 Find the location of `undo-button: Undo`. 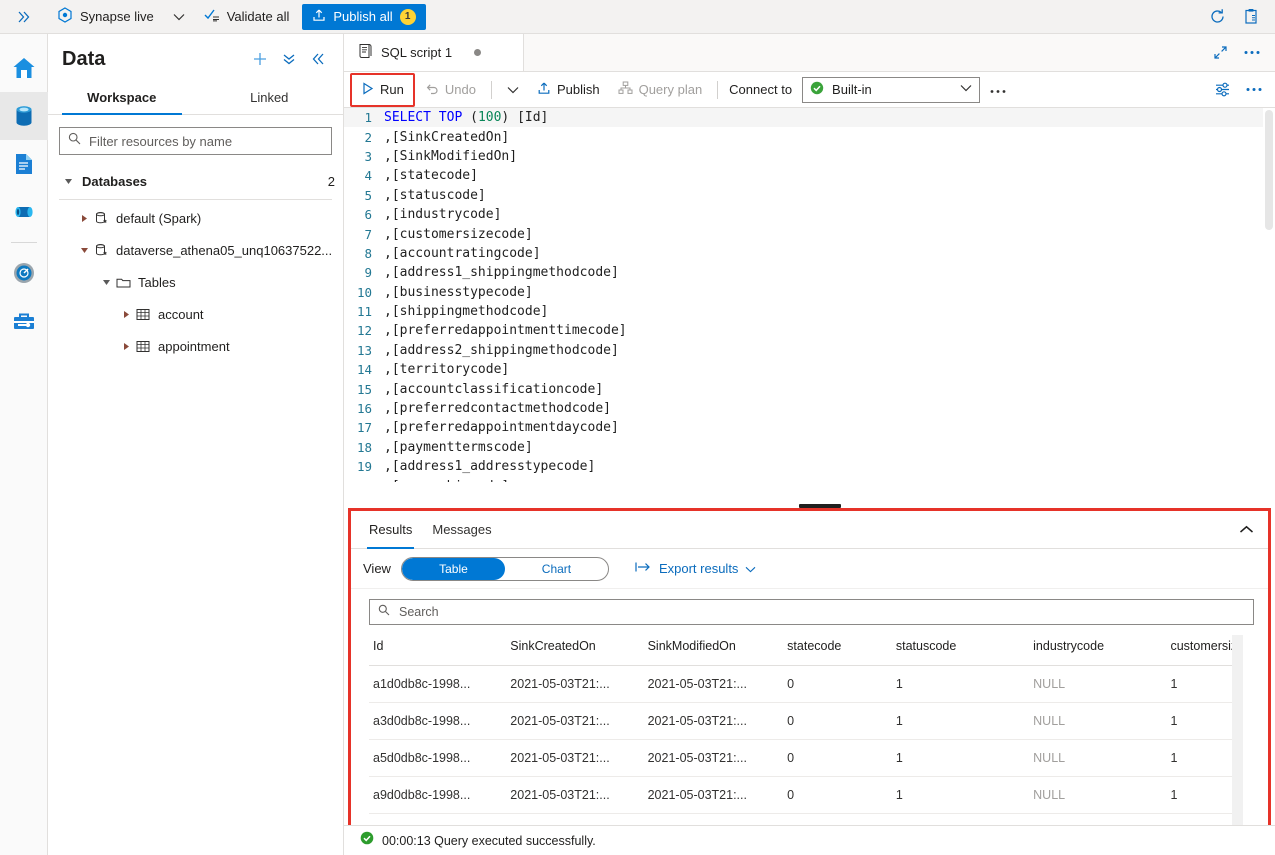

undo-button: Undo is located at coordinates (450, 90).